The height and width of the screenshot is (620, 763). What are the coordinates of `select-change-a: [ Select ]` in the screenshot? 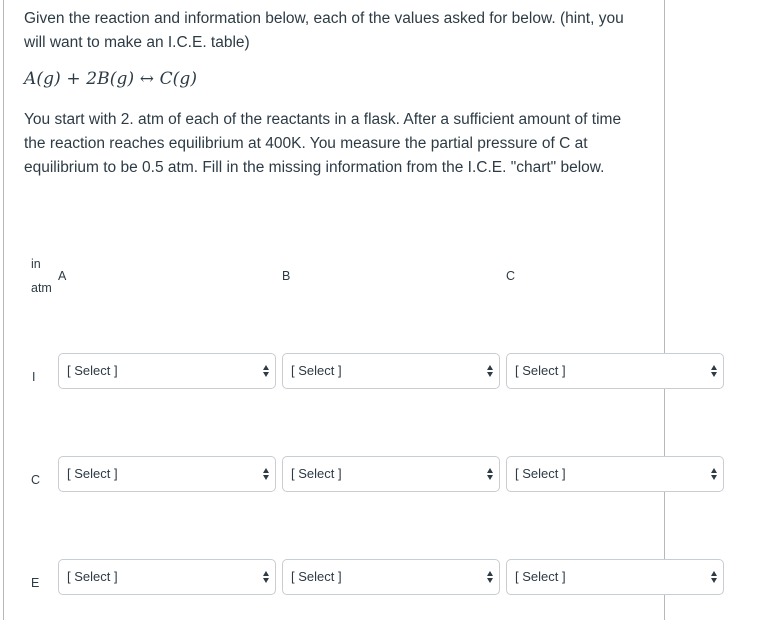 It's located at (167, 474).